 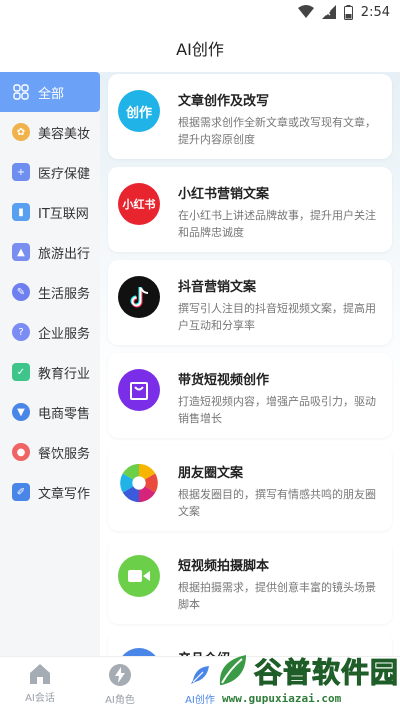 I want to click on sidebar-item-travel: ▲ 旅游出行, so click(x=50, y=252).